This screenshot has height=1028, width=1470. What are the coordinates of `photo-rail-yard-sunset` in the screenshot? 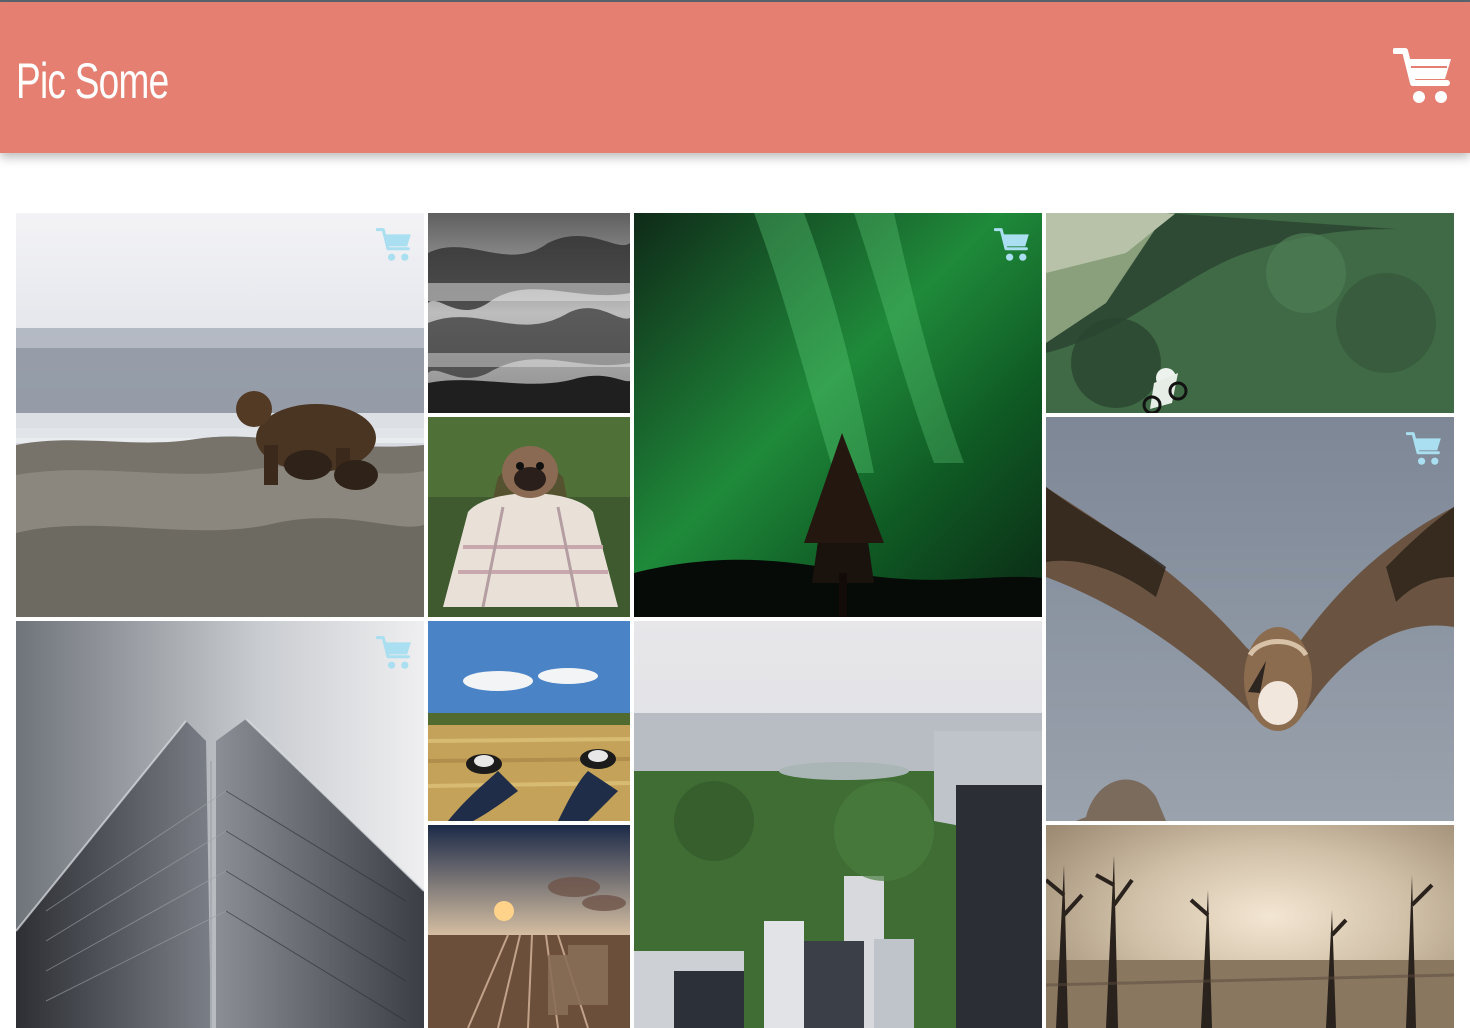 It's located at (529, 926).